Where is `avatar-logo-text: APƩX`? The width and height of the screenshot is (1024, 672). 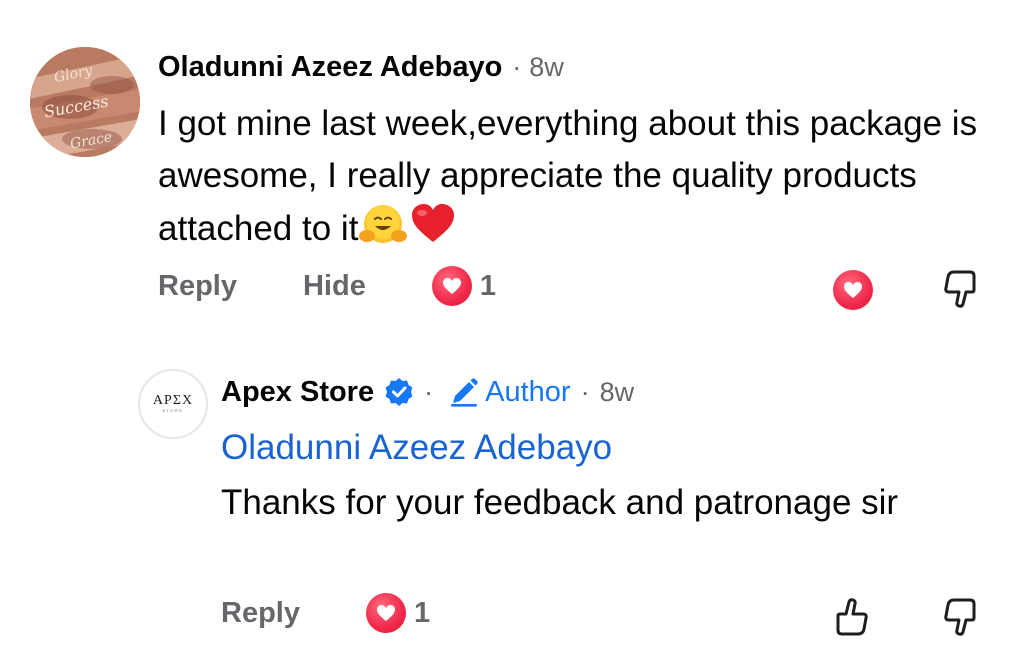
avatar-logo-text: APƩX is located at coordinates (173, 400).